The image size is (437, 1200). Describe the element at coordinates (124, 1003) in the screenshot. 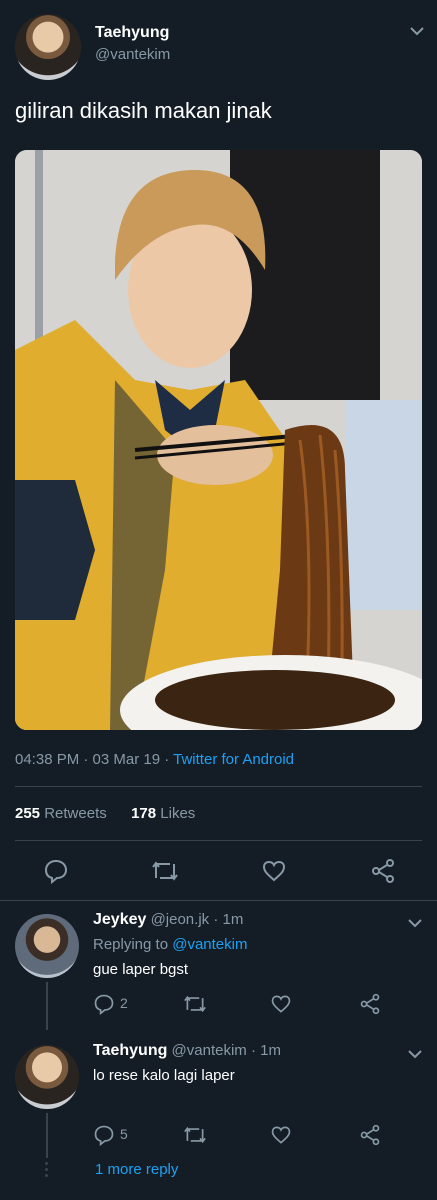

I see `reply-count: 2` at that location.